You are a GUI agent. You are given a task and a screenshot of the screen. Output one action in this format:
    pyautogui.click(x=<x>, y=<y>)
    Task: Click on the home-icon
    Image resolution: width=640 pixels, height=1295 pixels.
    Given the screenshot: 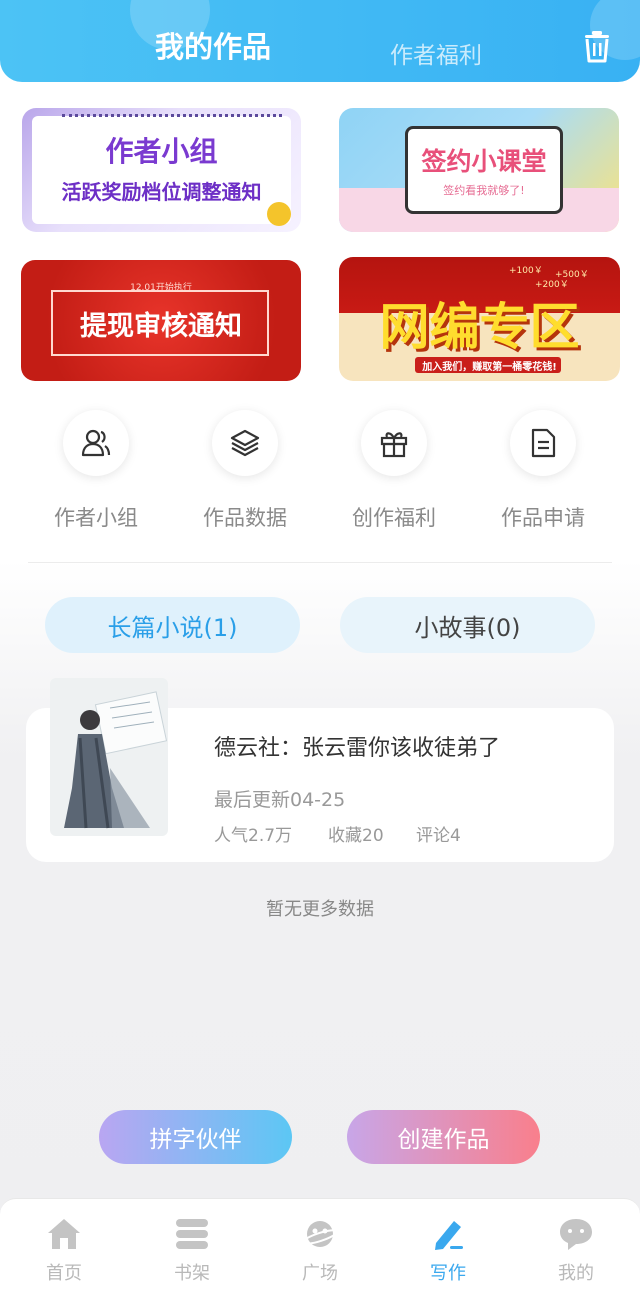 What is the action you would take?
    pyautogui.click(x=64, y=1234)
    